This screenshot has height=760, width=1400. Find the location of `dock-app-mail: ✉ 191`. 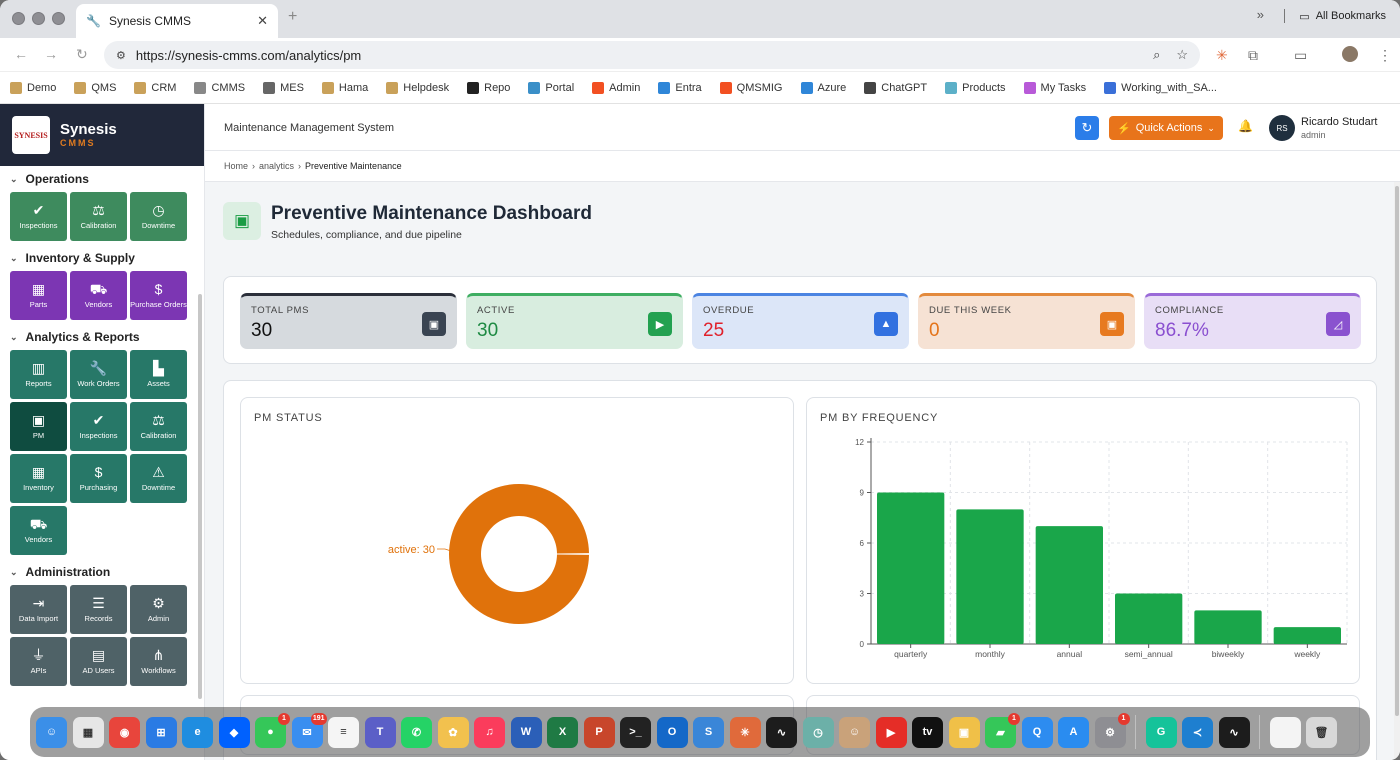

dock-app-mail: ✉ 191 is located at coordinates (309, 730).